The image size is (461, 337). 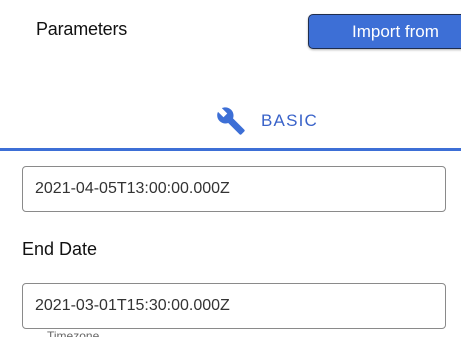 What do you see at coordinates (234, 306) in the screenshot?
I see `end-date-input: 2021-03-01T15:30:00.000Z` at bounding box center [234, 306].